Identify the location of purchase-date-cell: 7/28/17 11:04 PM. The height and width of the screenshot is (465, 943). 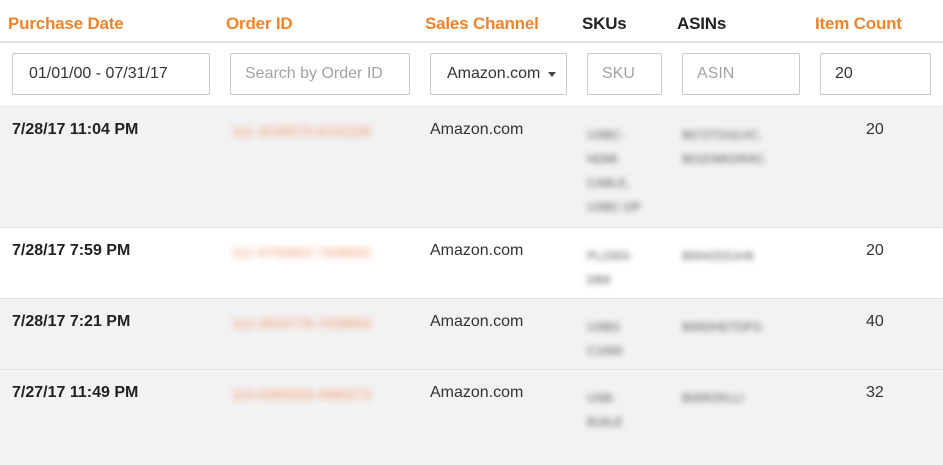
(75, 129).